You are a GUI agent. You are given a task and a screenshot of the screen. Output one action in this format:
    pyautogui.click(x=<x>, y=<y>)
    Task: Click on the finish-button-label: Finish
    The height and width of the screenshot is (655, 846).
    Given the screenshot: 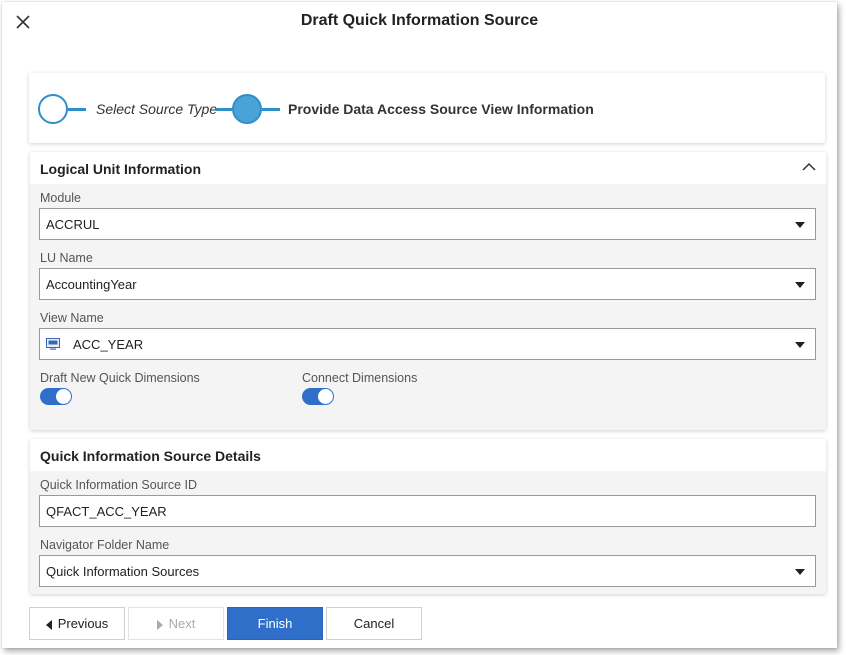 What is the action you would take?
    pyautogui.click(x=275, y=623)
    